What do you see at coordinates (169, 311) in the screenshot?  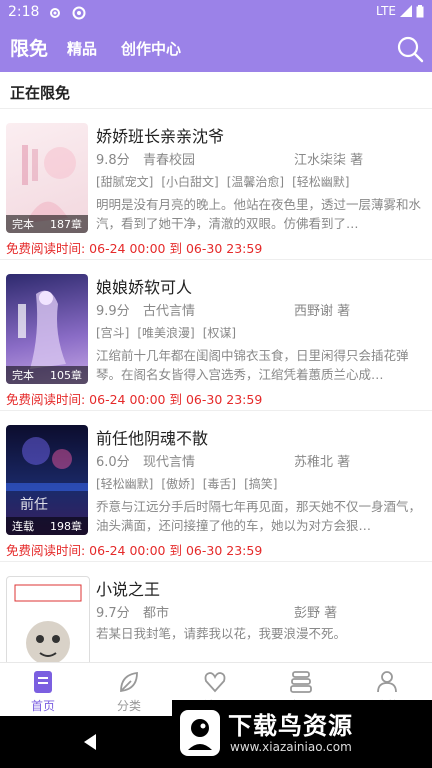 I see `book-category: 古代言情` at bounding box center [169, 311].